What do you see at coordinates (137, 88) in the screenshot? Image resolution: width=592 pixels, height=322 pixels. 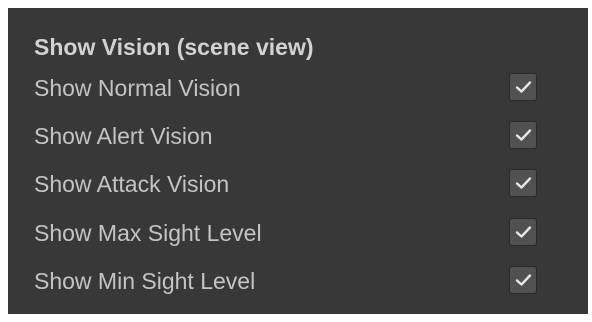 I see `option-label: Show Normal Vision` at bounding box center [137, 88].